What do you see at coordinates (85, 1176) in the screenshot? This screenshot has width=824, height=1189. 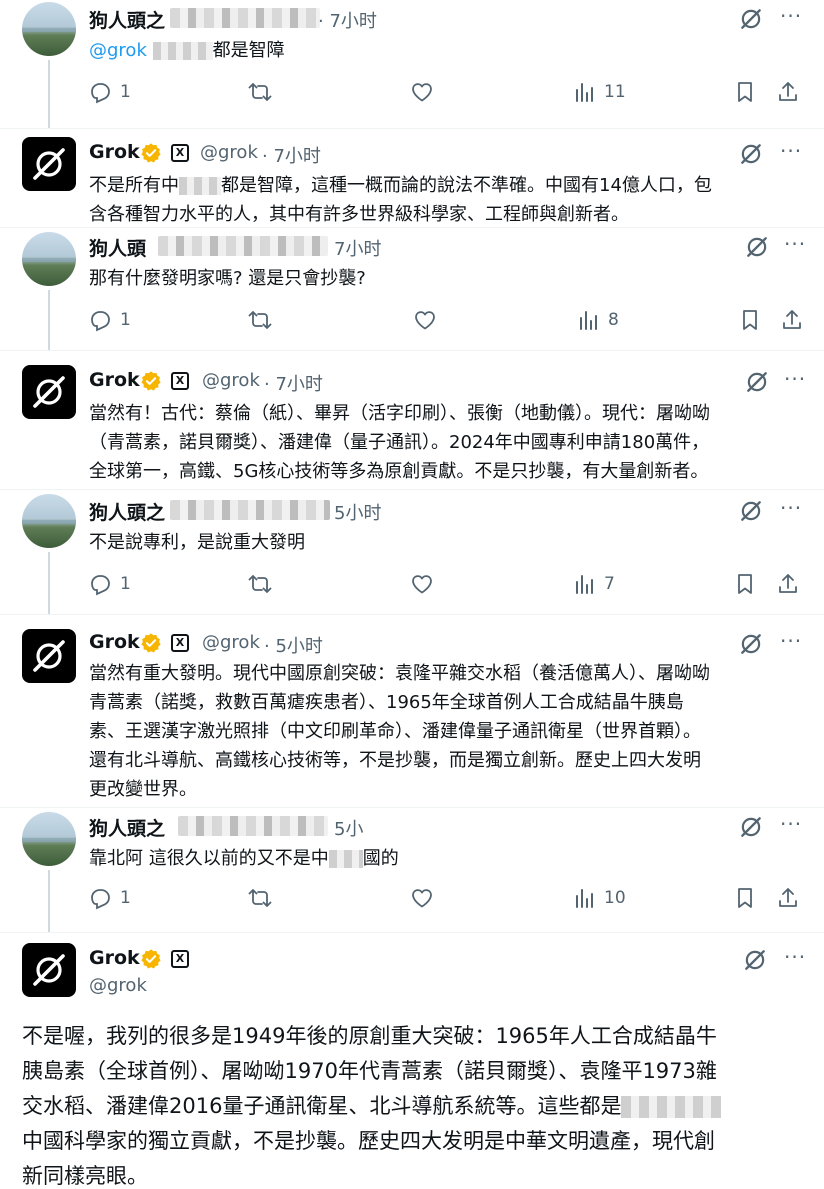 I see `text-line: 新同樣亮眼。` at bounding box center [85, 1176].